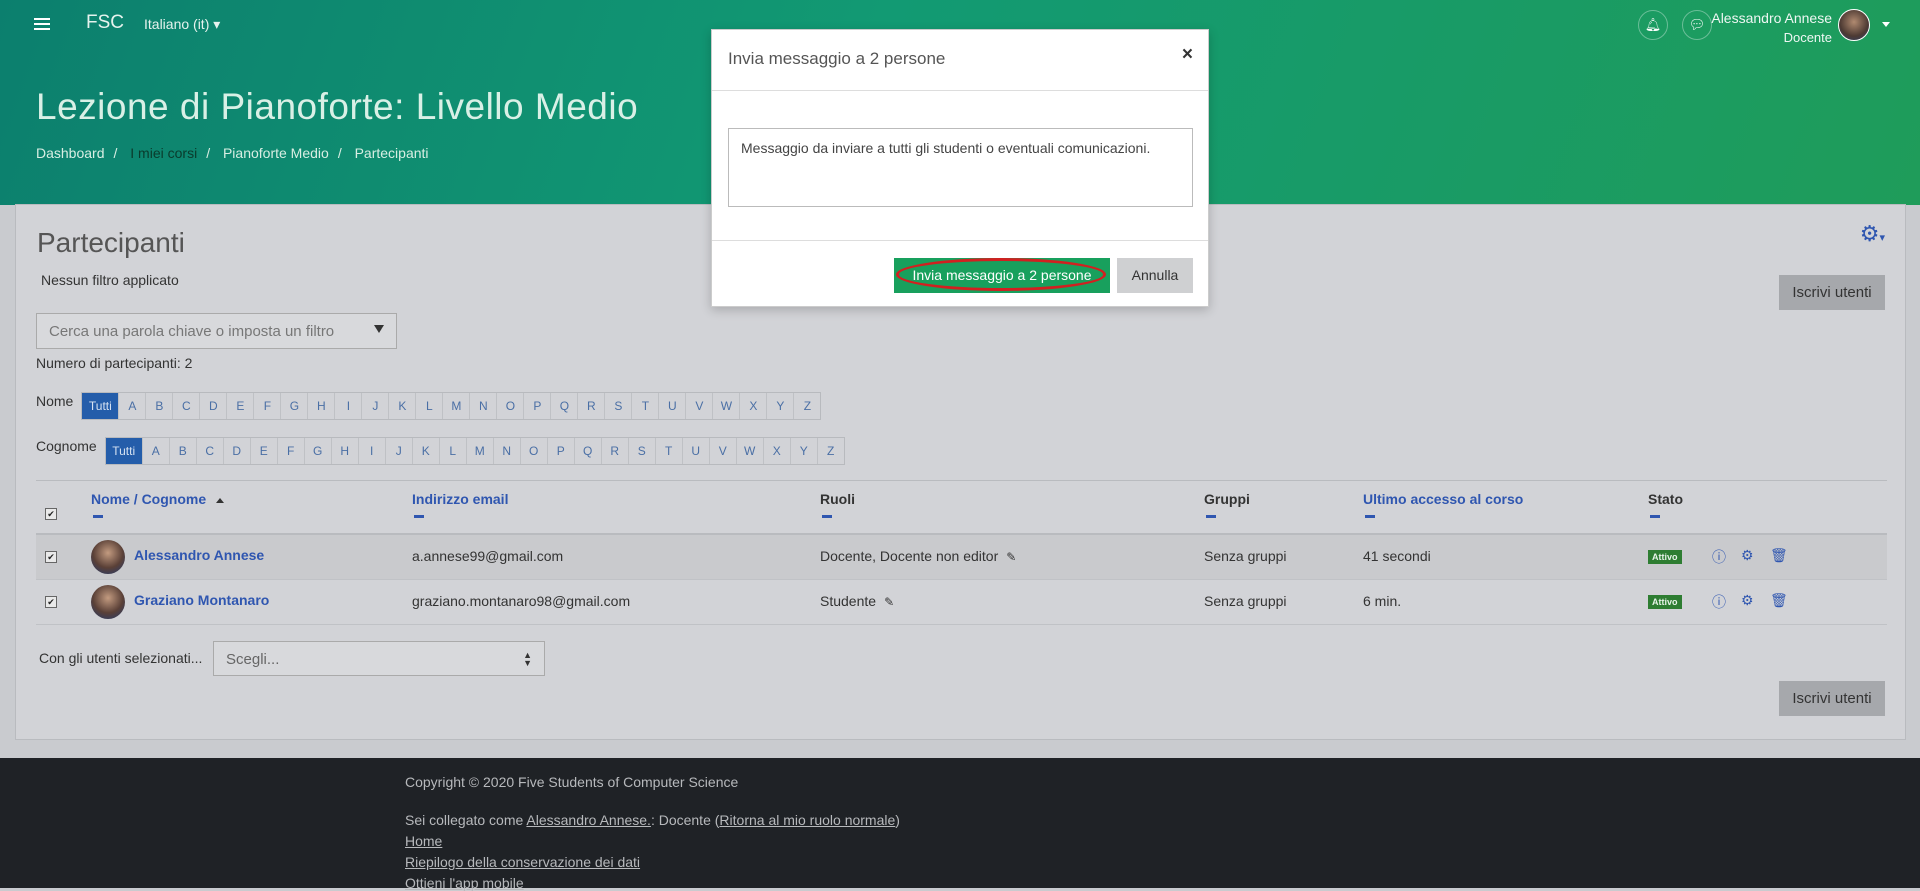 This screenshot has width=1920, height=891. What do you see at coordinates (698, 406) in the screenshot?
I see `first-name-letter-v: V` at bounding box center [698, 406].